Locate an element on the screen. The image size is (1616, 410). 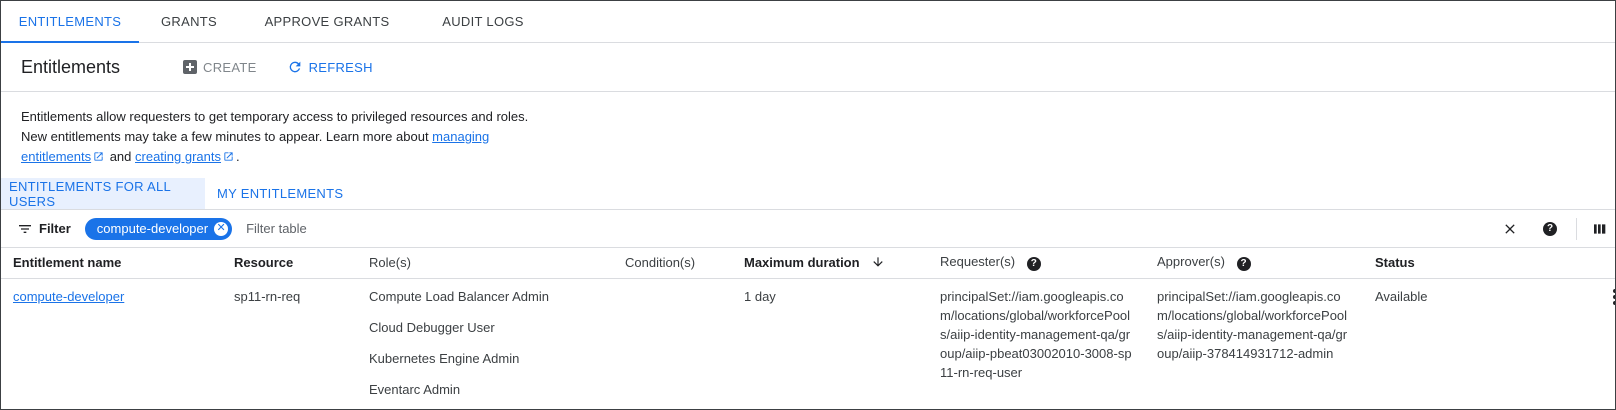
filter-bar: Filter compute-developer ✕ ? is located at coordinates (808, 229).